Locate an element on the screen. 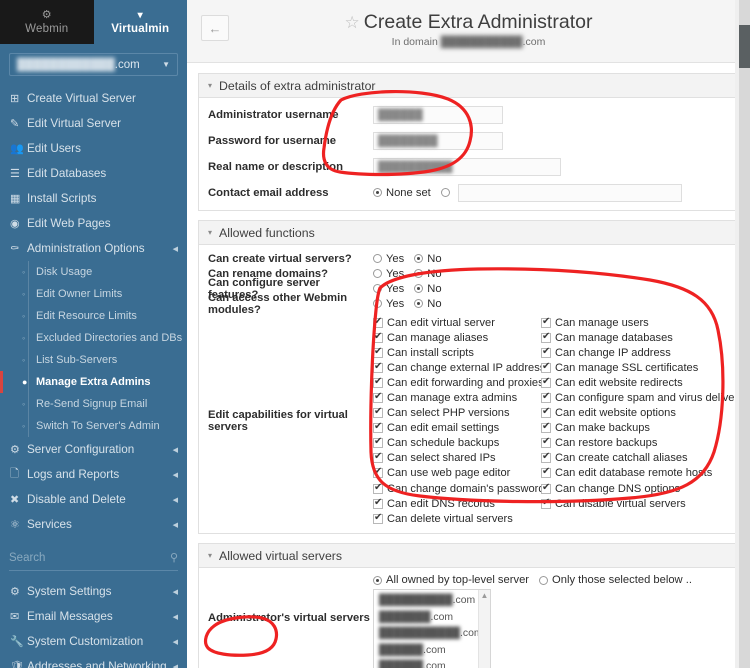 The height and width of the screenshot is (668, 750). cap-edit-forwarding-proxies-checkbox is located at coordinates (378, 382).